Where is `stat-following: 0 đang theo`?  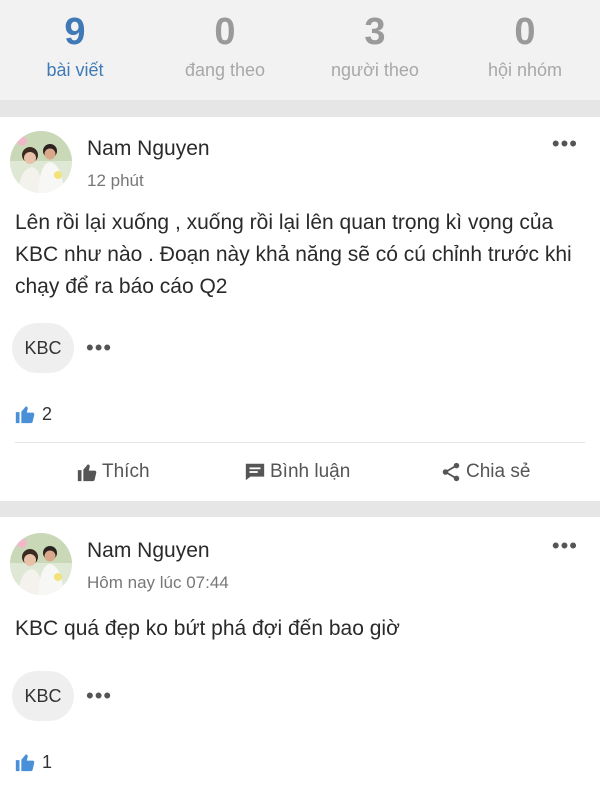 stat-following: 0 đang theo is located at coordinates (225, 50).